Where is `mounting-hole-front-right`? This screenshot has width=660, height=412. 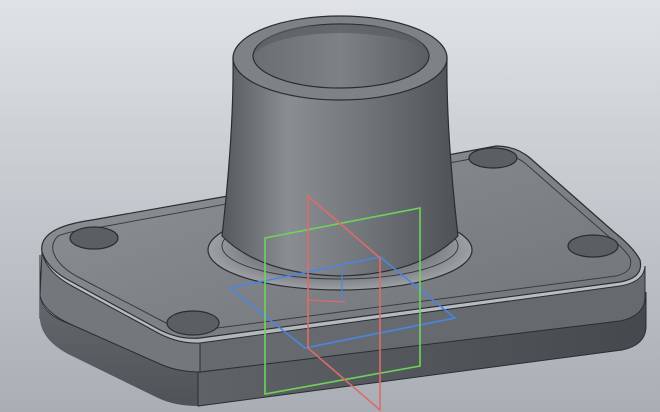
mounting-hole-front-right is located at coordinates (593, 246).